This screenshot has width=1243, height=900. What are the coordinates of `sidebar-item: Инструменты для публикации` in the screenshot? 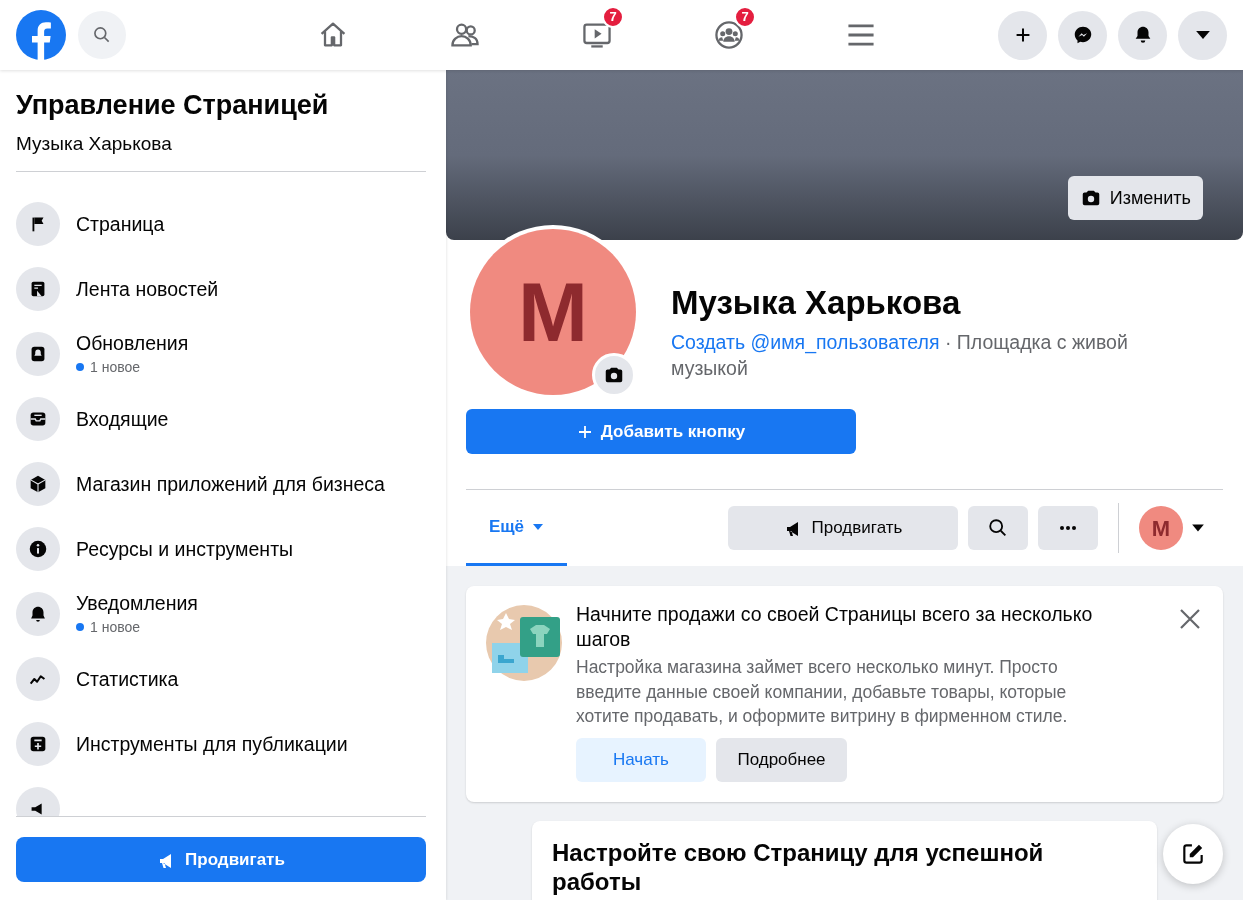 It's located at (223, 744).